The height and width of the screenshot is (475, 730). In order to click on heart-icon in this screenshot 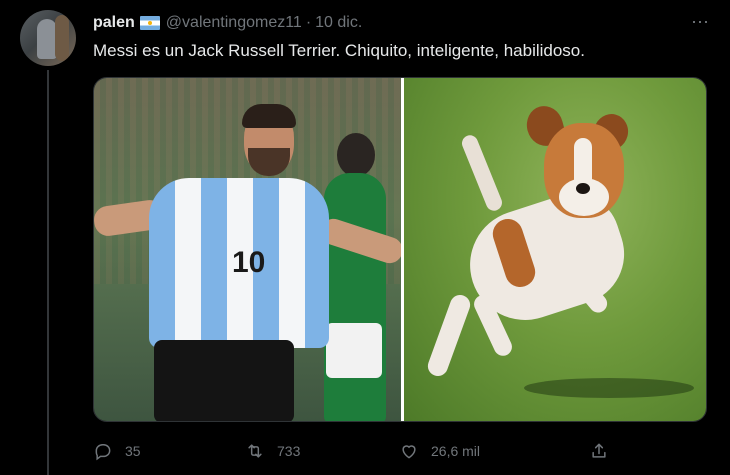, I will do `click(409, 451)`.